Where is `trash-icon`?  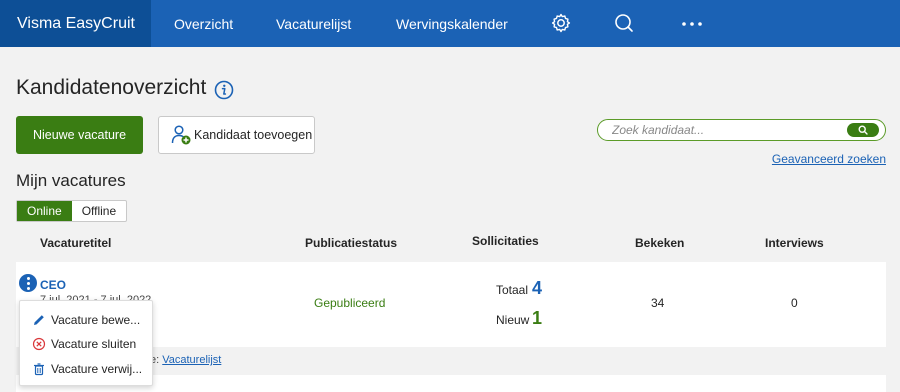
trash-icon is located at coordinates (39, 369).